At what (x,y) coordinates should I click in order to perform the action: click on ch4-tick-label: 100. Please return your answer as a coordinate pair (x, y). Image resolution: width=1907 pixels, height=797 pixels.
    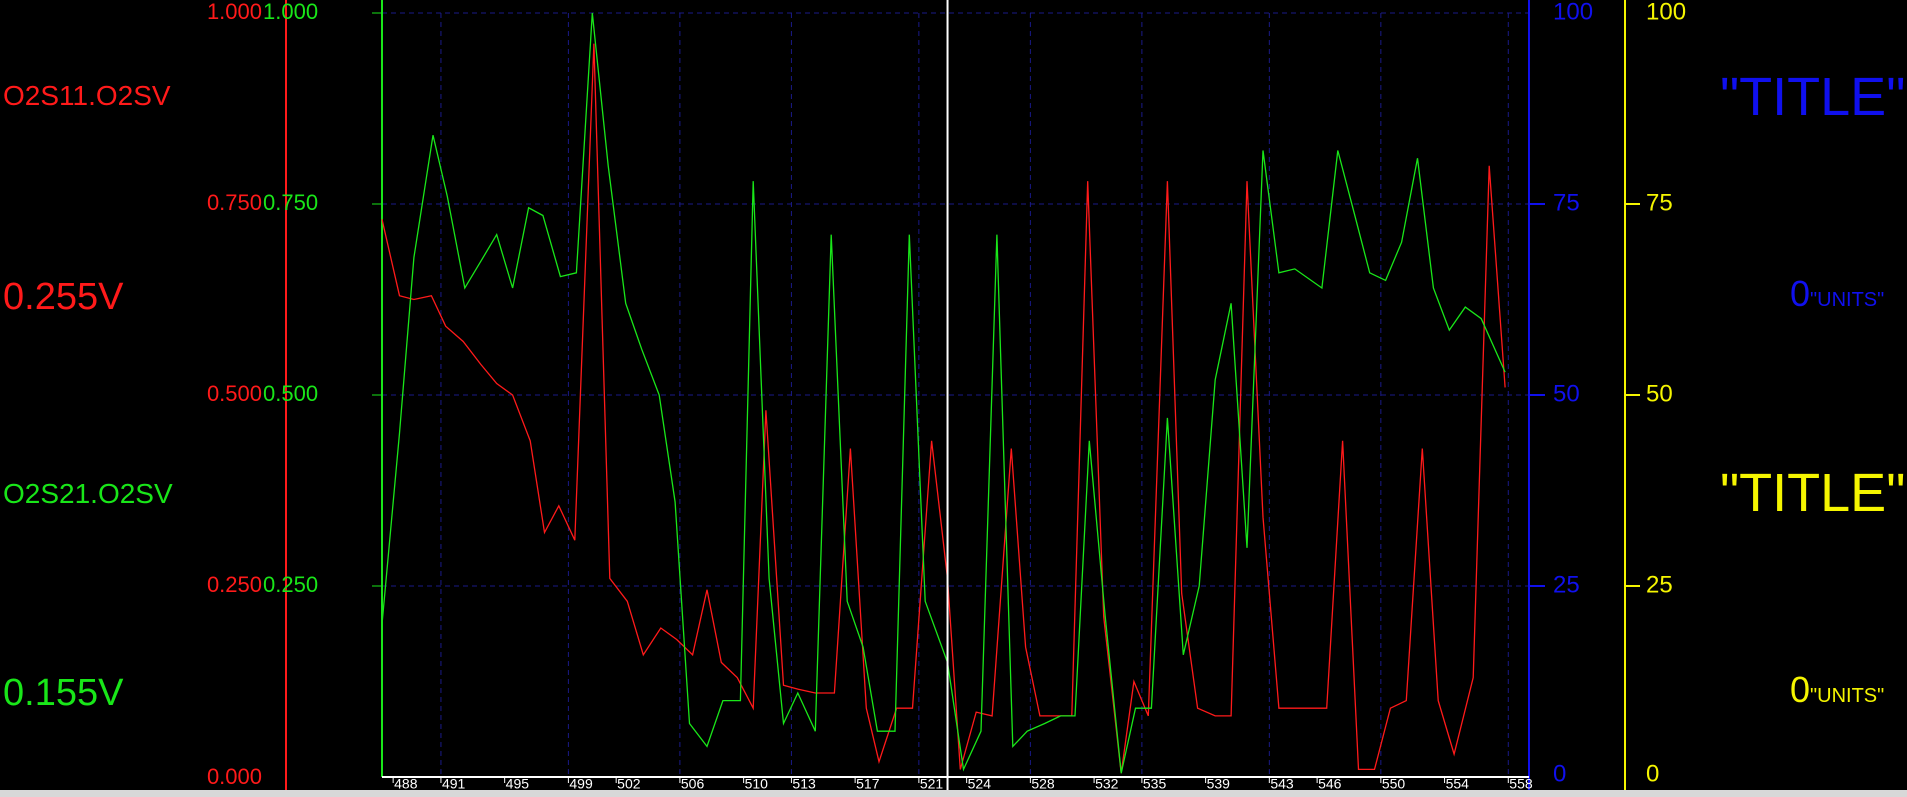
    Looking at the image, I should click on (1666, 12).